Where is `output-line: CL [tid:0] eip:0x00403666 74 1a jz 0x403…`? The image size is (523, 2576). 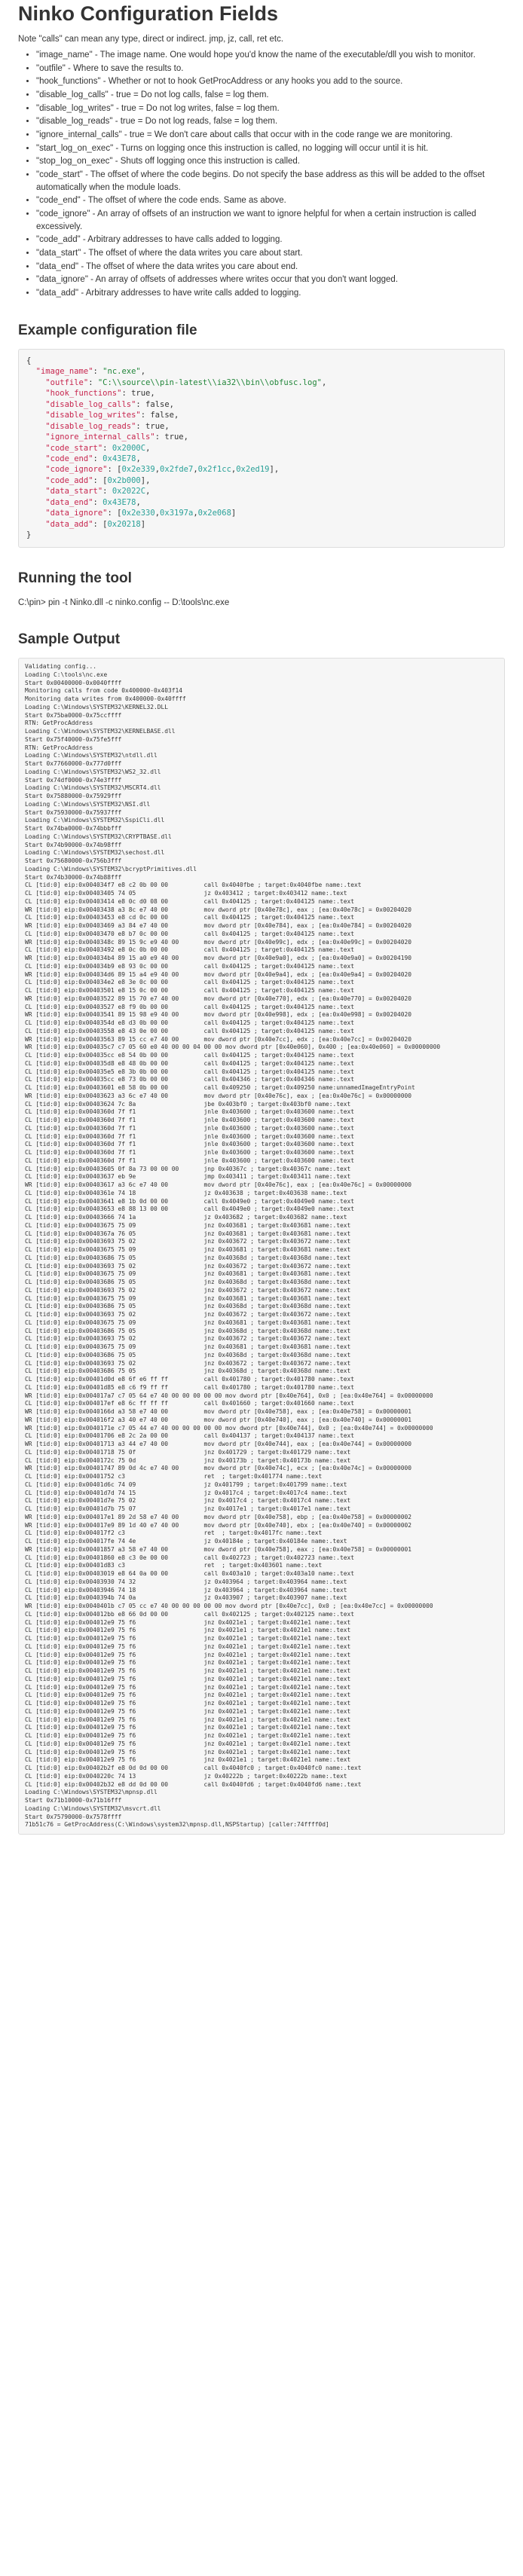
output-line: CL [tid:0] eip:0x00403666 74 1a jz 0x403… is located at coordinates (186, 1217).